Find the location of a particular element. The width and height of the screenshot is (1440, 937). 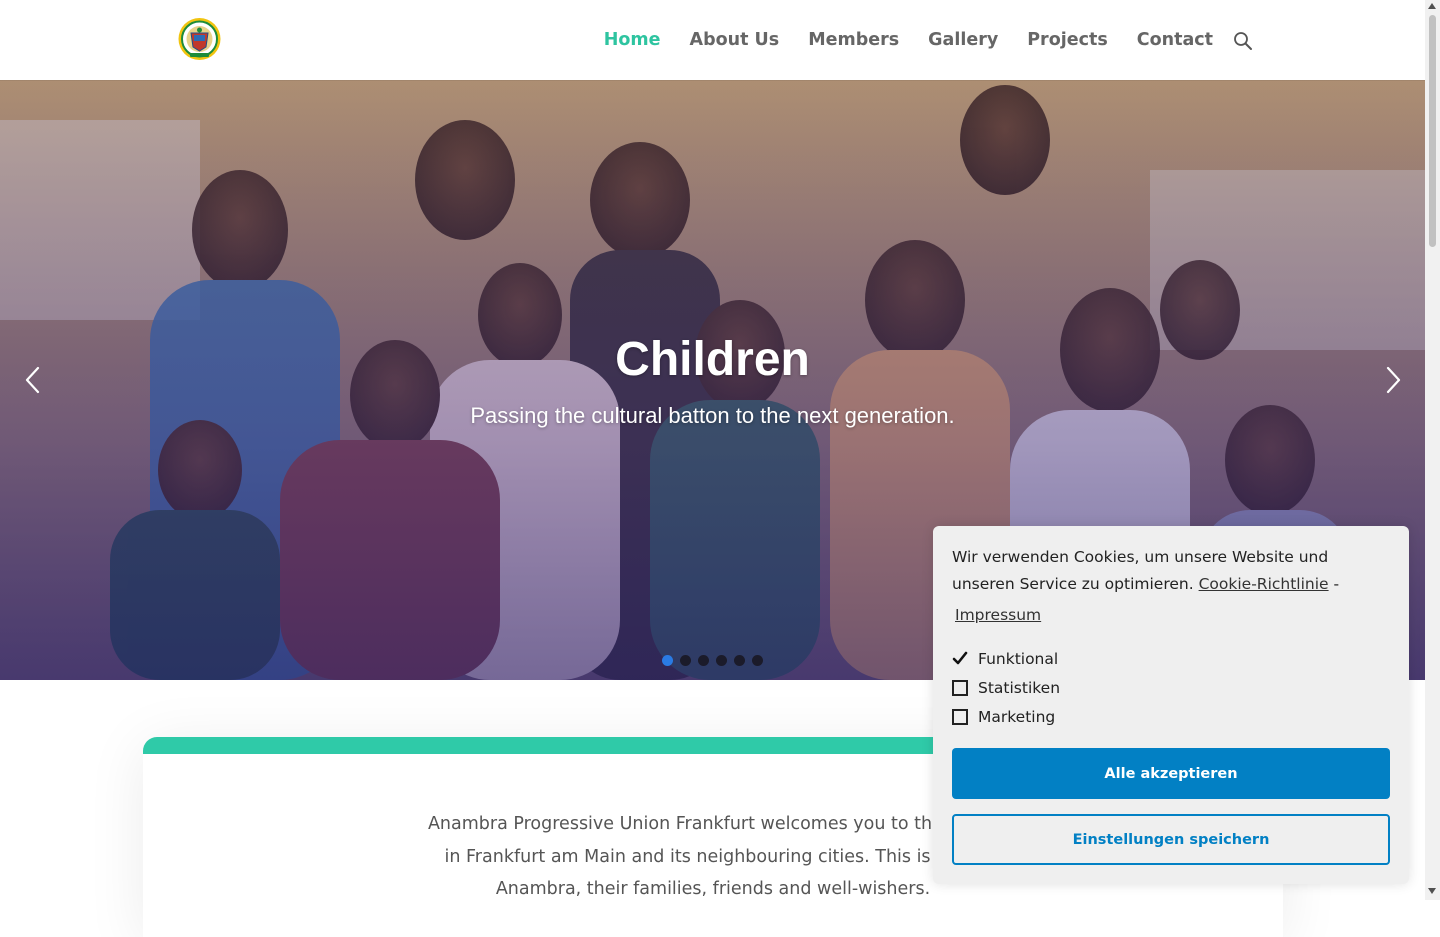

save-settings-button: Einstellungen speichern is located at coordinates (1171, 839).